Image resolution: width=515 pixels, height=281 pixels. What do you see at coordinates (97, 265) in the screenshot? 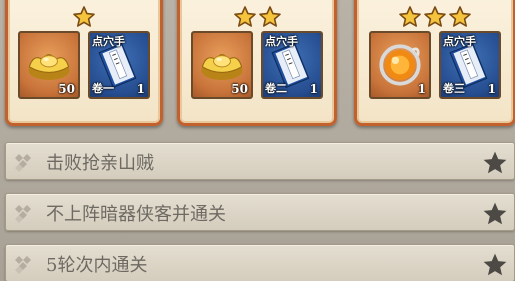
I see `task-text: 5轮次内通关` at bounding box center [97, 265].